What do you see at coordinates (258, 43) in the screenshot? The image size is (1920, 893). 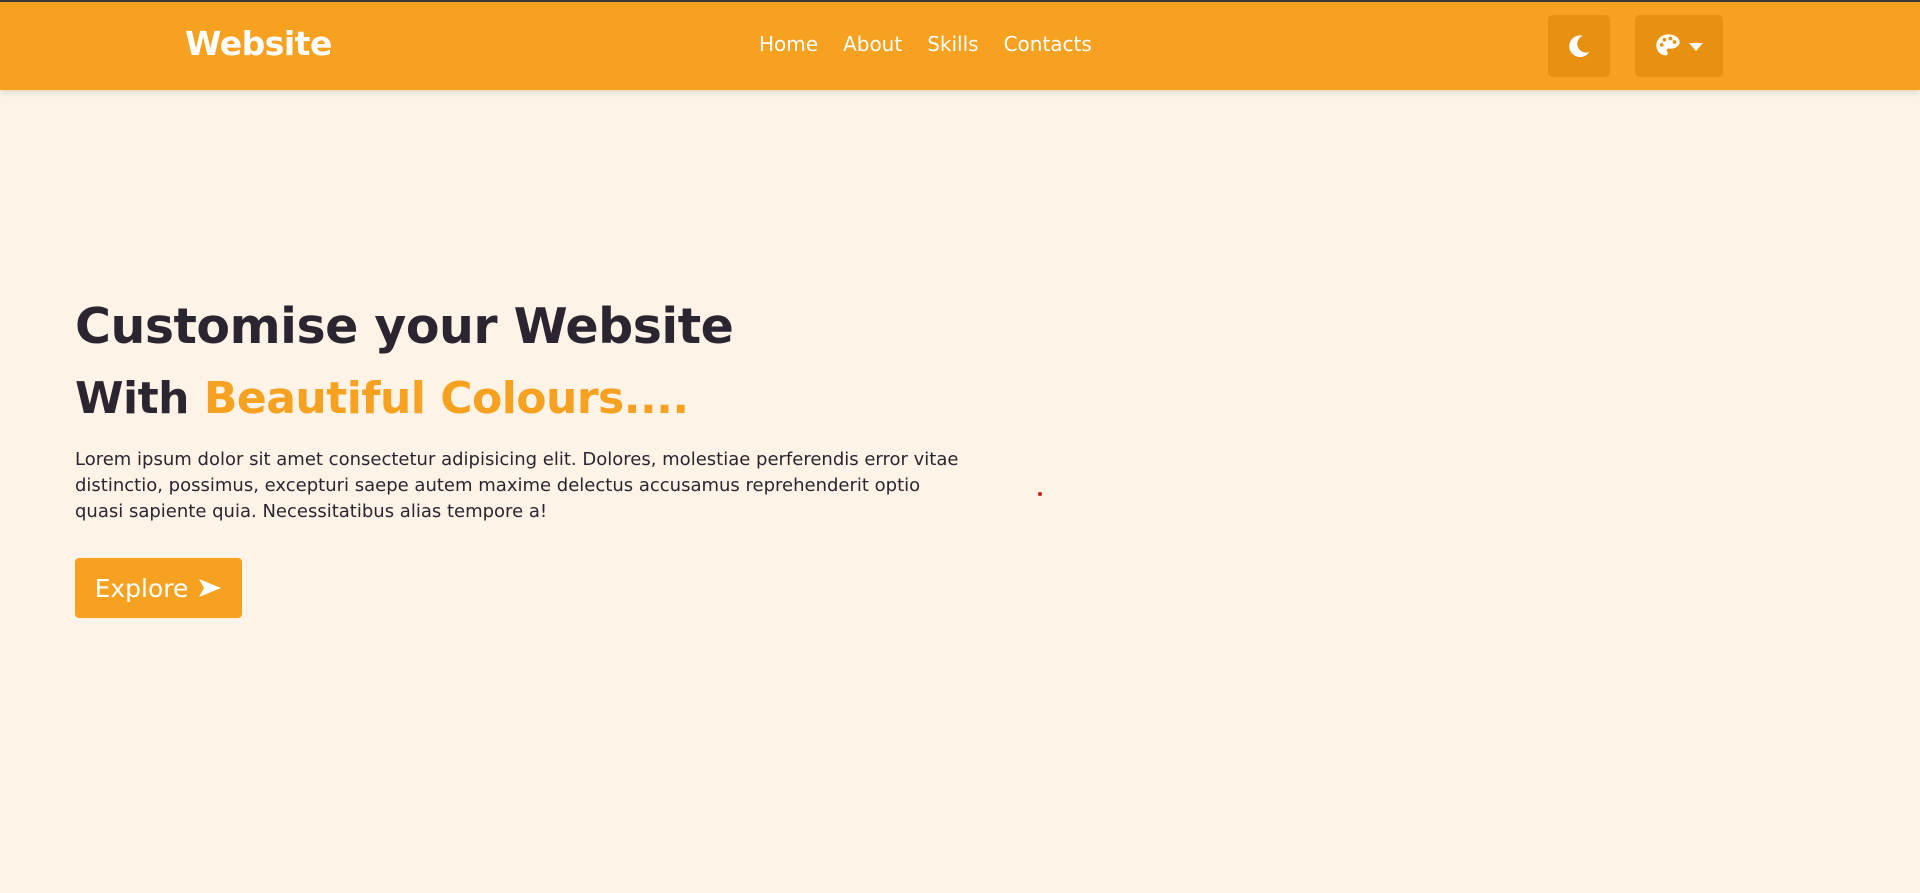 I see `brand-logo: Website` at bounding box center [258, 43].